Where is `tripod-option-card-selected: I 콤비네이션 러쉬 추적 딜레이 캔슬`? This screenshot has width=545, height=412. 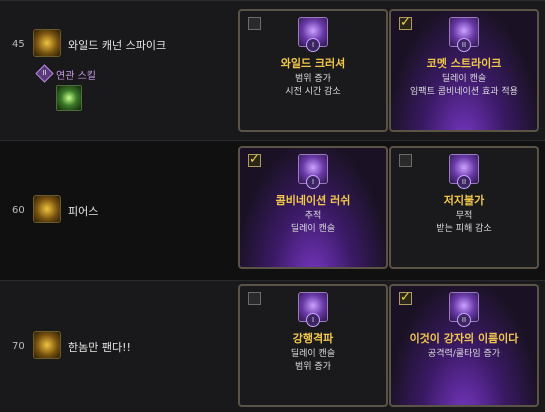 tripod-option-card-selected: I 콤비네이션 러쉬 추적 딜레이 캔슬 is located at coordinates (313, 207).